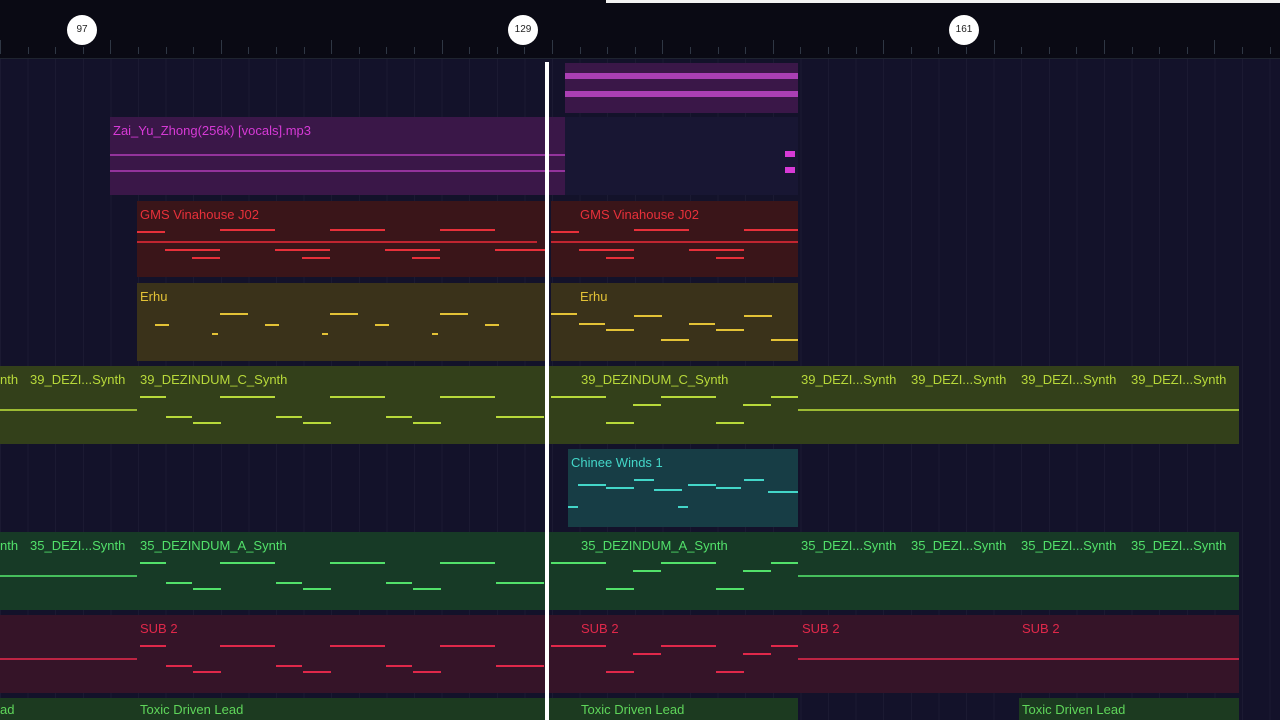 Image resolution: width=1280 pixels, height=720 pixels. I want to click on clip-label-synth35-g: 35_DEZI...Synth, so click(1179, 545).